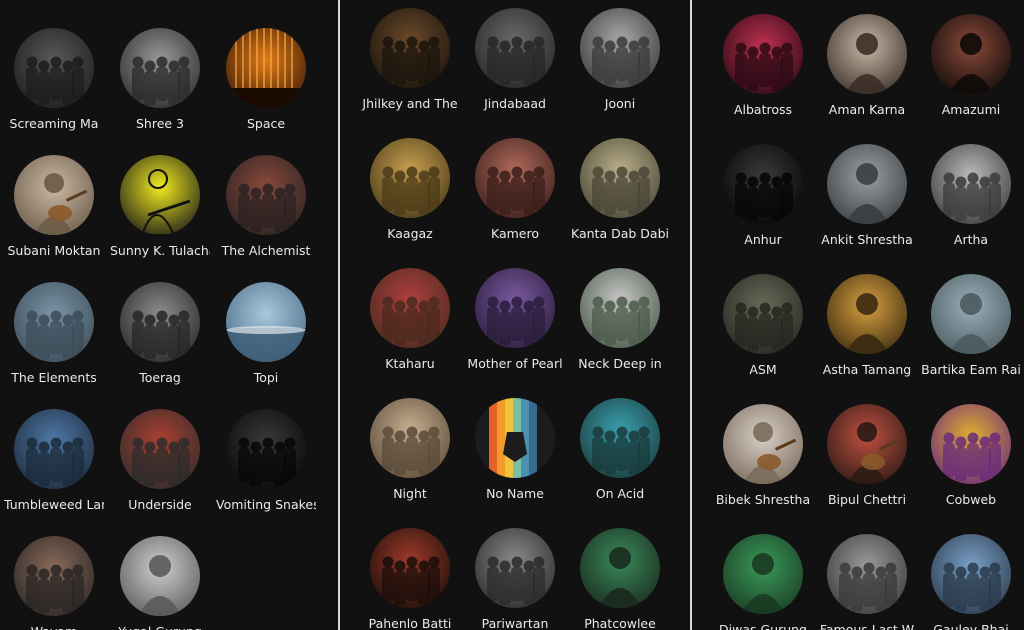 The width and height of the screenshot is (1024, 630). Describe the element at coordinates (867, 109) in the screenshot. I see `artist-name: Aman Karna` at that location.